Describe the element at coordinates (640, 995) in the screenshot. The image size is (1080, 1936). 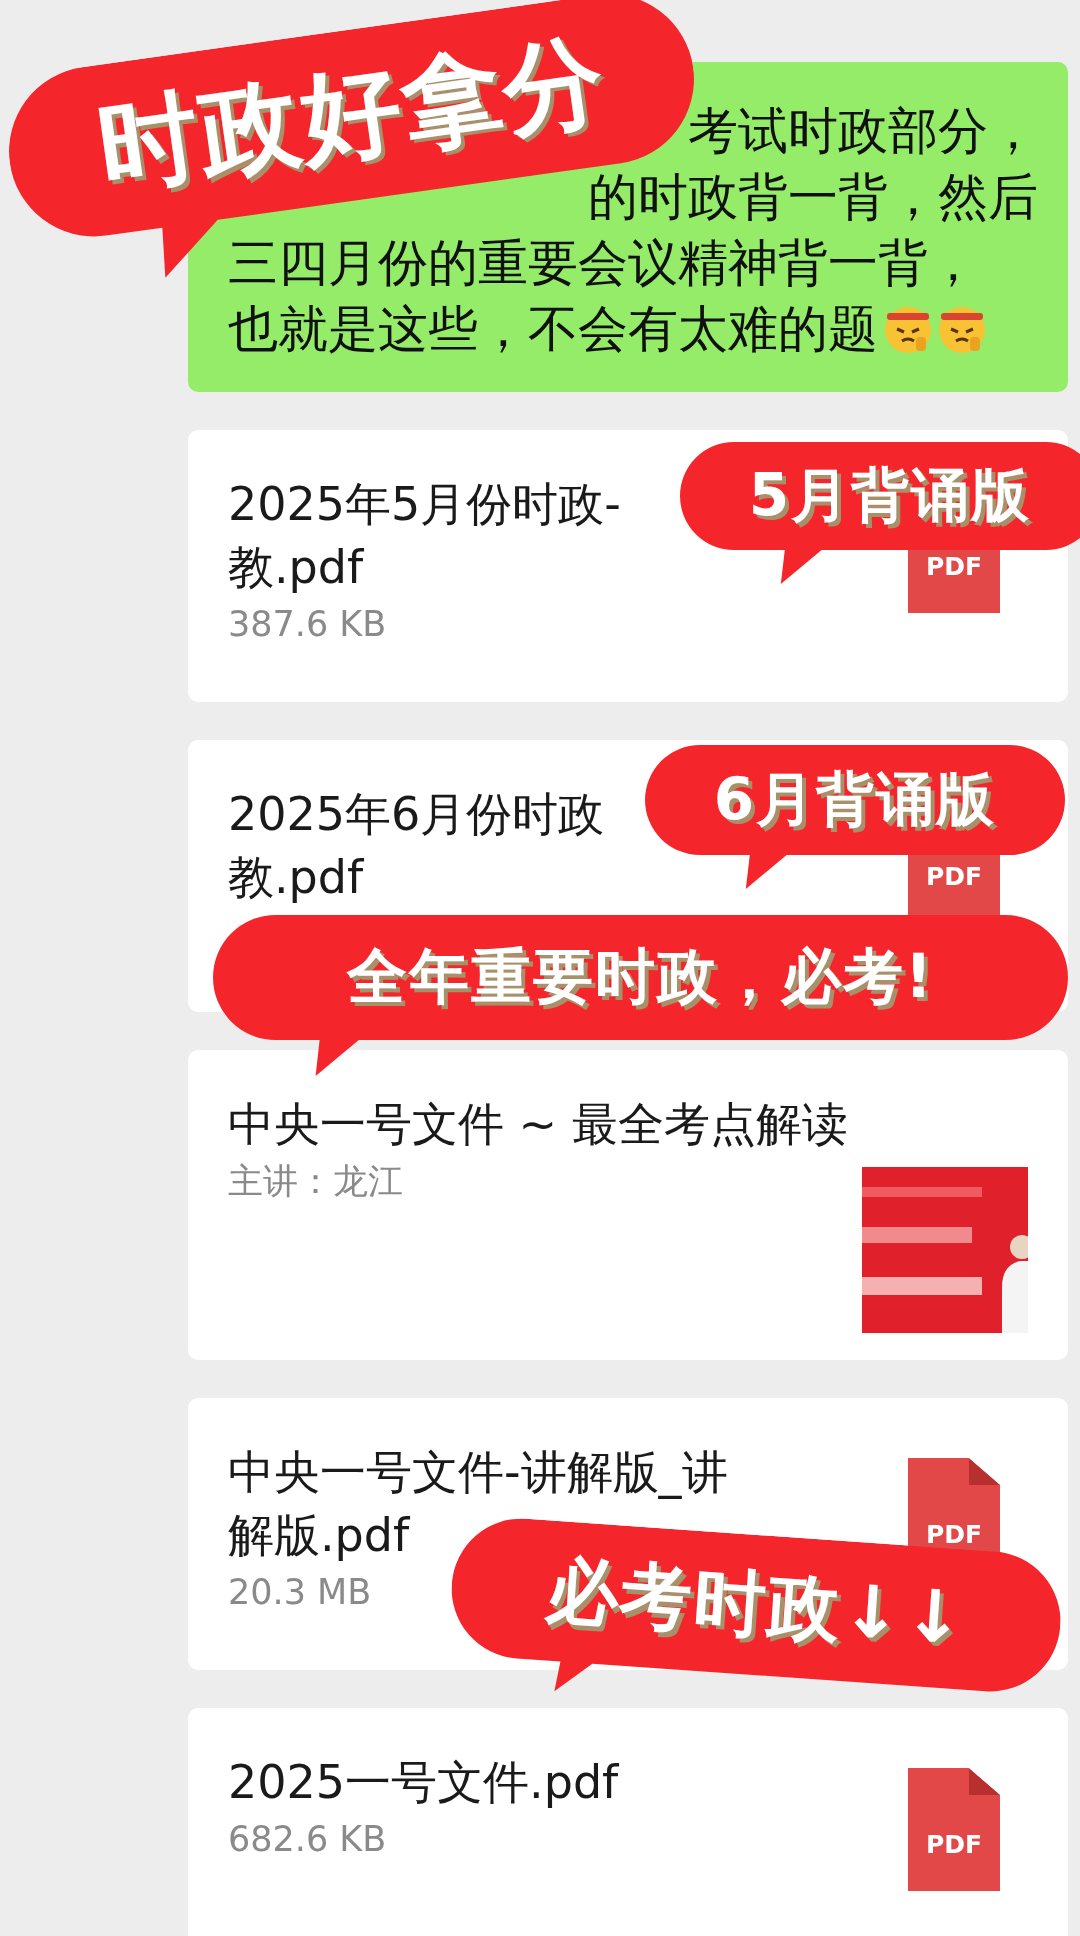
I see `callout-tooltip: 全年重要时政，必考!` at that location.